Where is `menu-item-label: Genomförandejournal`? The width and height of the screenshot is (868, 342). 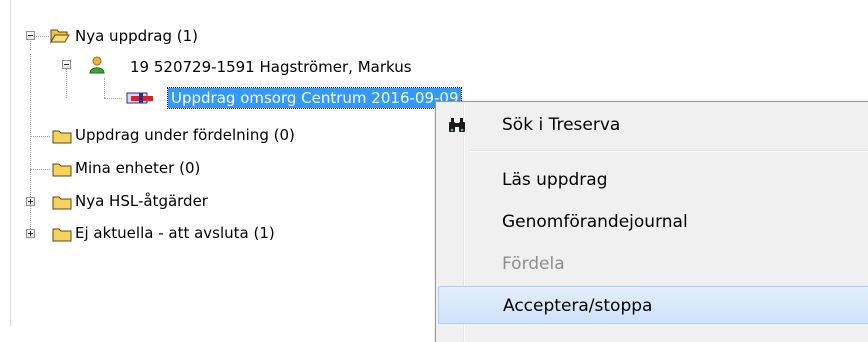 menu-item-label: Genomförandejournal is located at coordinates (595, 222).